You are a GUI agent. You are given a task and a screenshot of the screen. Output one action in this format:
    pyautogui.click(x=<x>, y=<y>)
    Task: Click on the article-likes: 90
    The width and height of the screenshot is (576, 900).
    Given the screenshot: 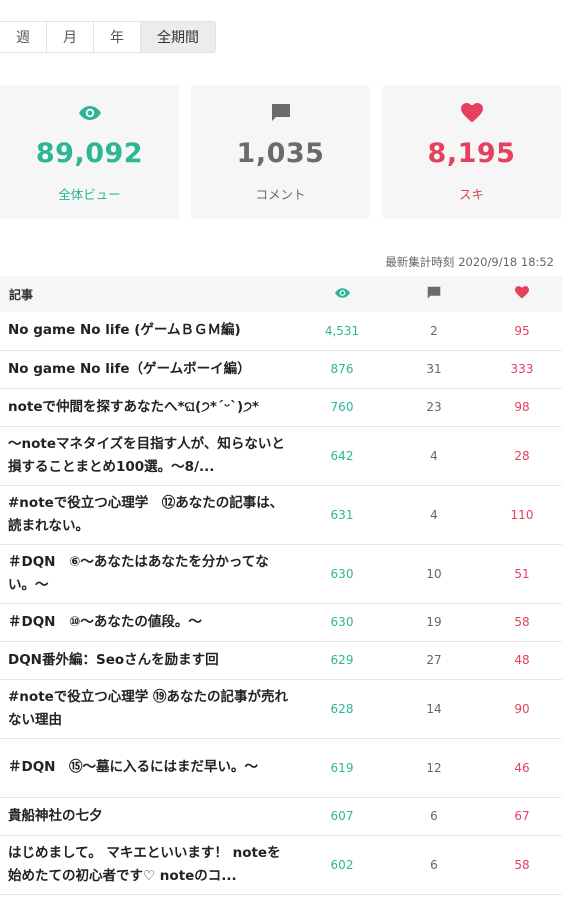 What is the action you would take?
    pyautogui.click(x=522, y=709)
    